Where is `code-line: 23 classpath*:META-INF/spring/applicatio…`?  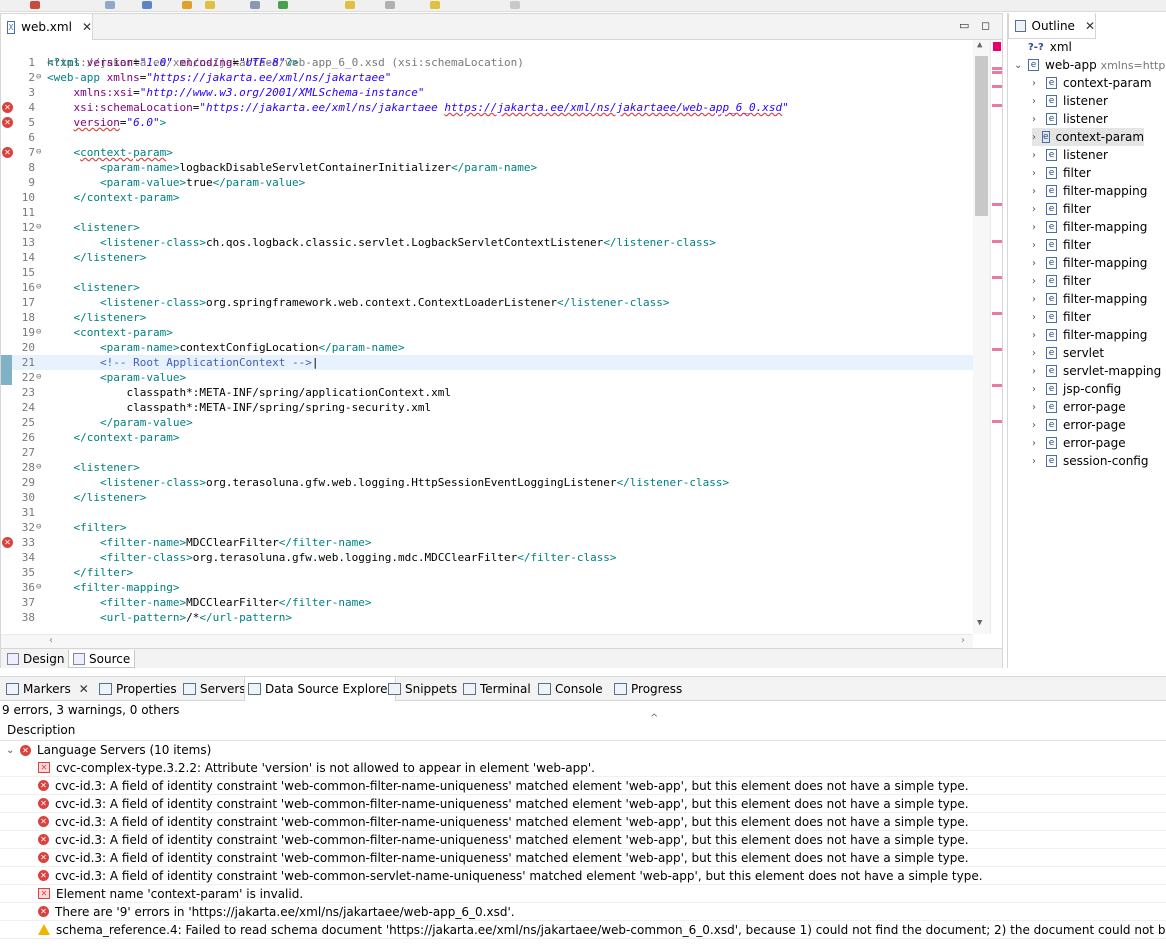 code-line: 23 classpath*:META-INF/spring/applicatio… is located at coordinates (487, 392).